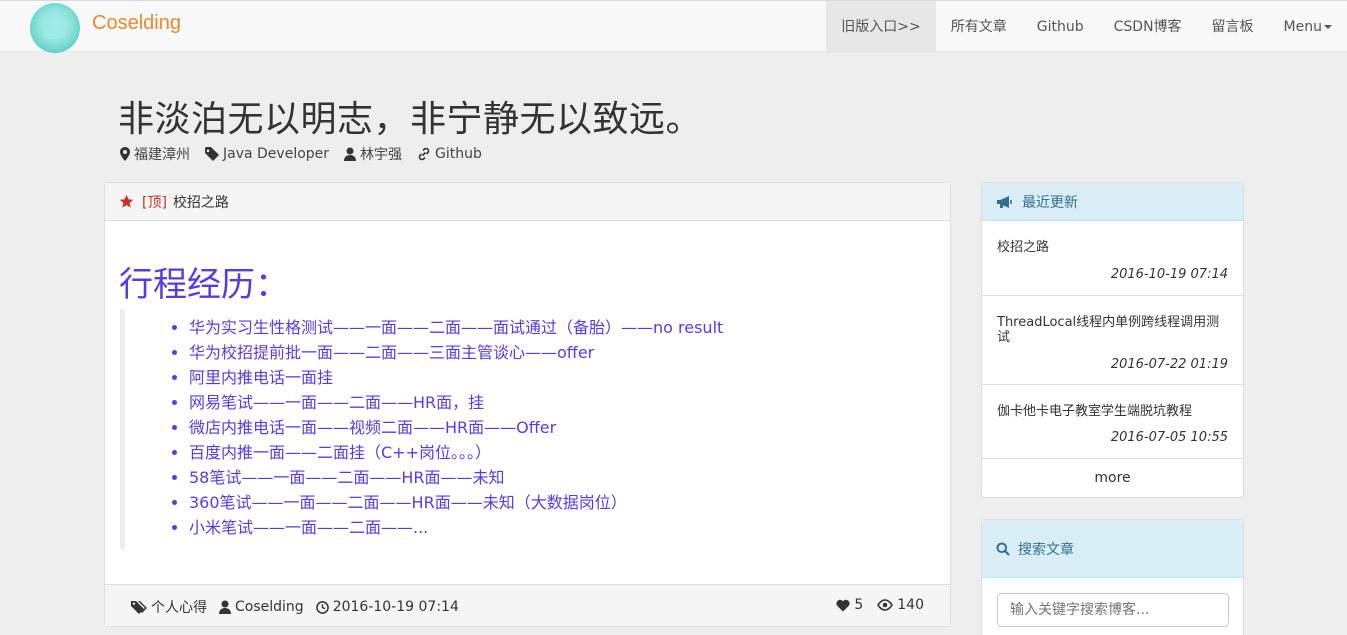 This screenshot has width=1347, height=635. I want to click on category-text: 个人心得, so click(179, 607).